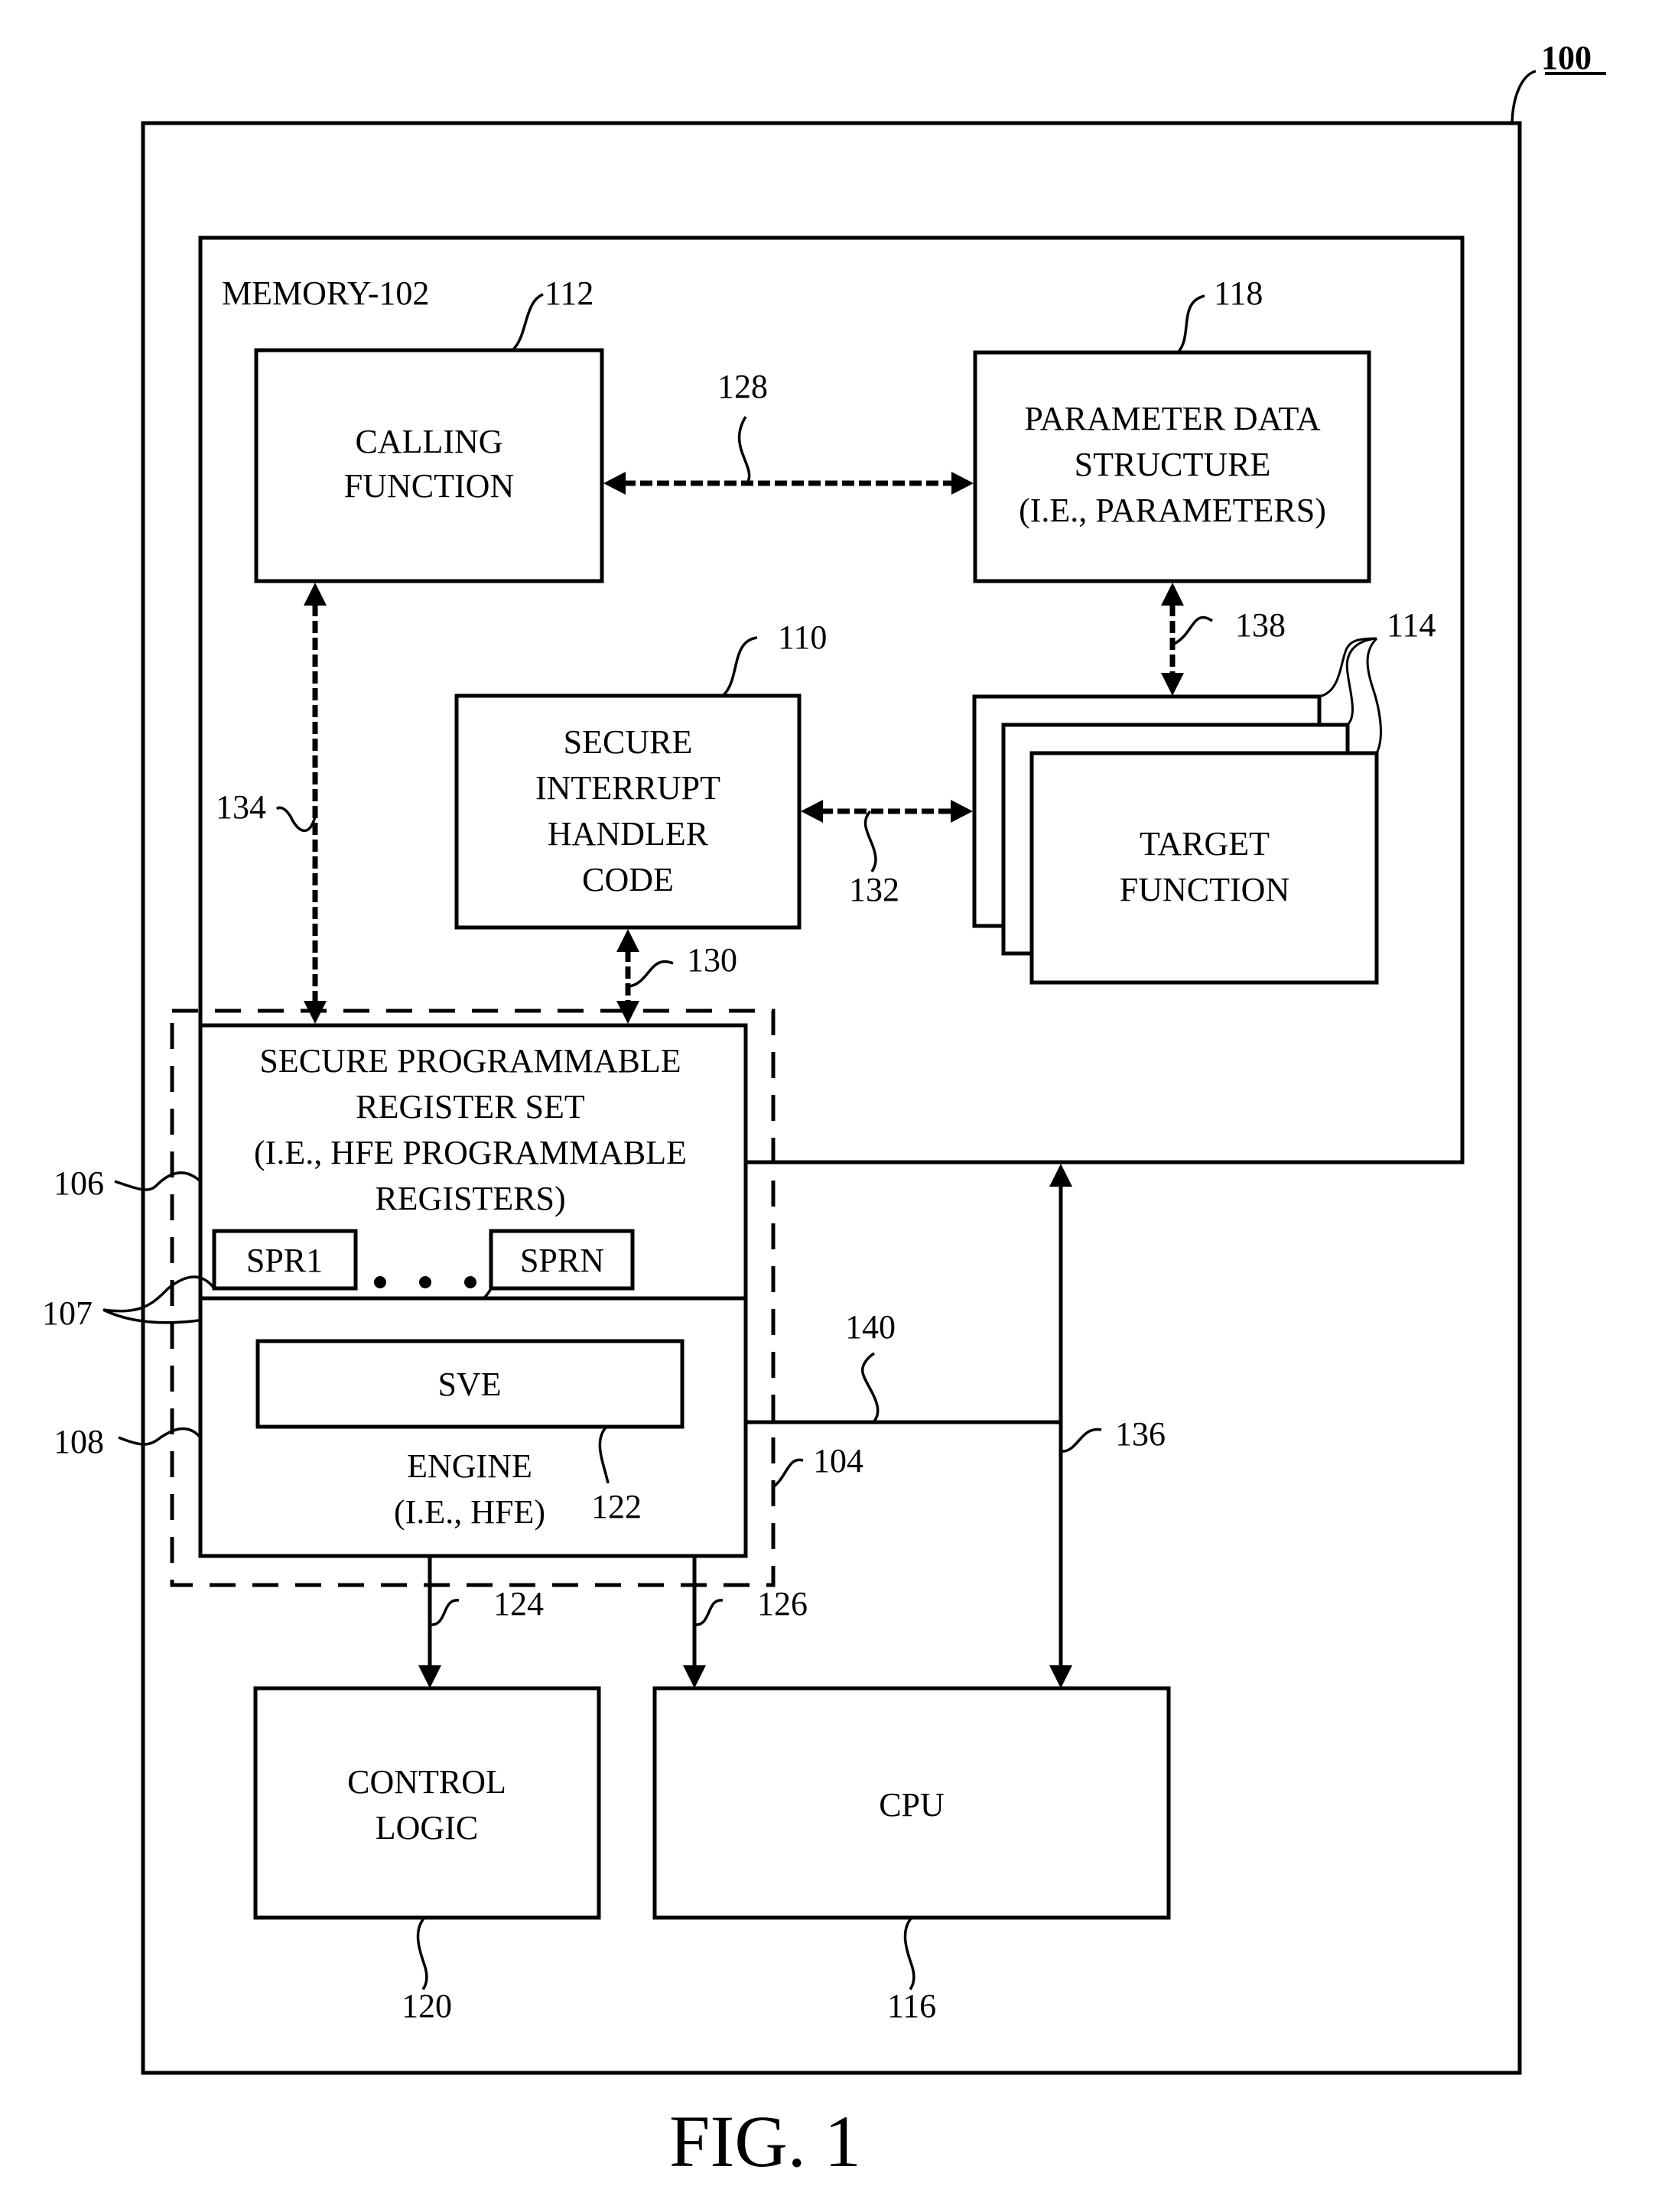 The image size is (1665, 2212). I want to click on calling-function-line-1: CALLING, so click(428, 441).